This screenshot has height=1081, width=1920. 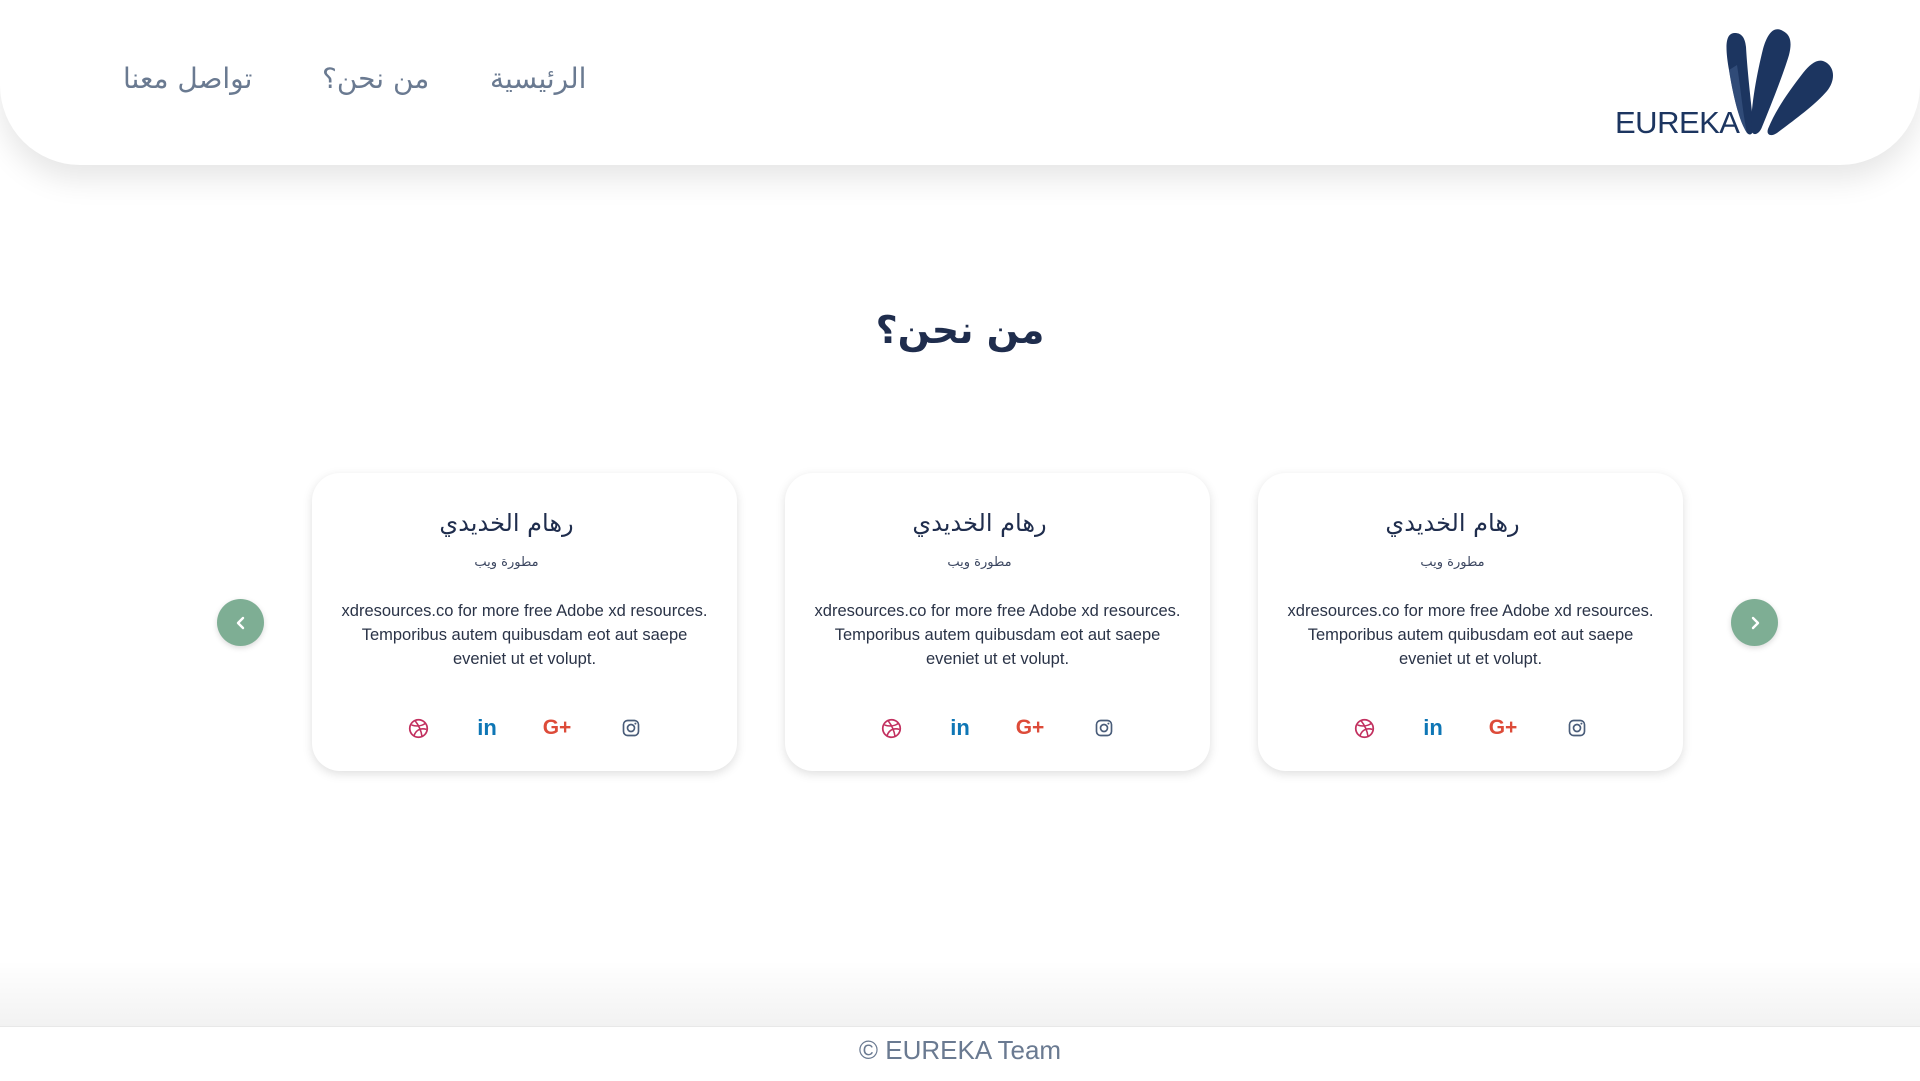 What do you see at coordinates (375, 78) in the screenshot?
I see `nav-about-link: من نحن؟` at bounding box center [375, 78].